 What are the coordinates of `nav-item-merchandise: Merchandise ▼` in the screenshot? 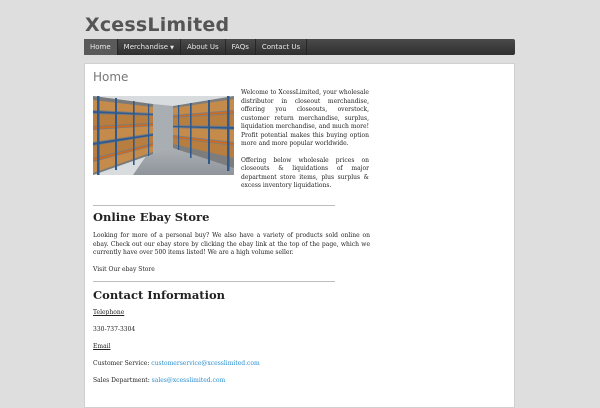 It's located at (149, 47).